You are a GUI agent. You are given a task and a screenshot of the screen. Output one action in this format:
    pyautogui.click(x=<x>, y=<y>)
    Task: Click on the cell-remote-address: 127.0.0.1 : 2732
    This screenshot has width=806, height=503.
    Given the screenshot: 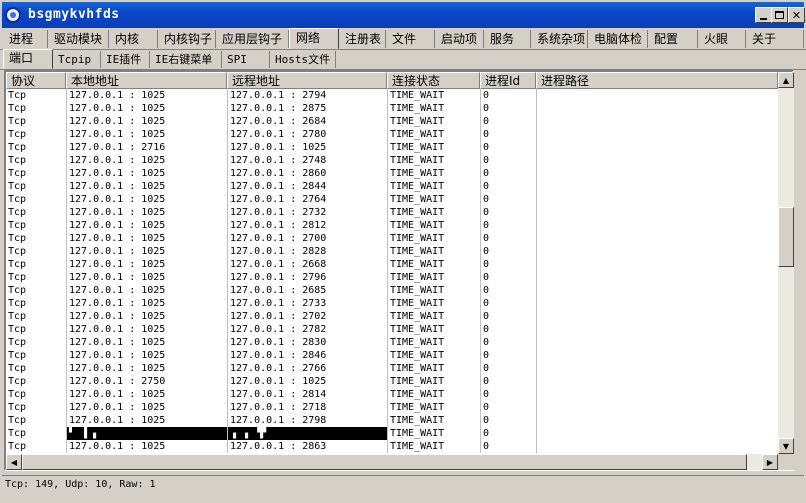 What is the action you would take?
    pyautogui.click(x=307, y=212)
    